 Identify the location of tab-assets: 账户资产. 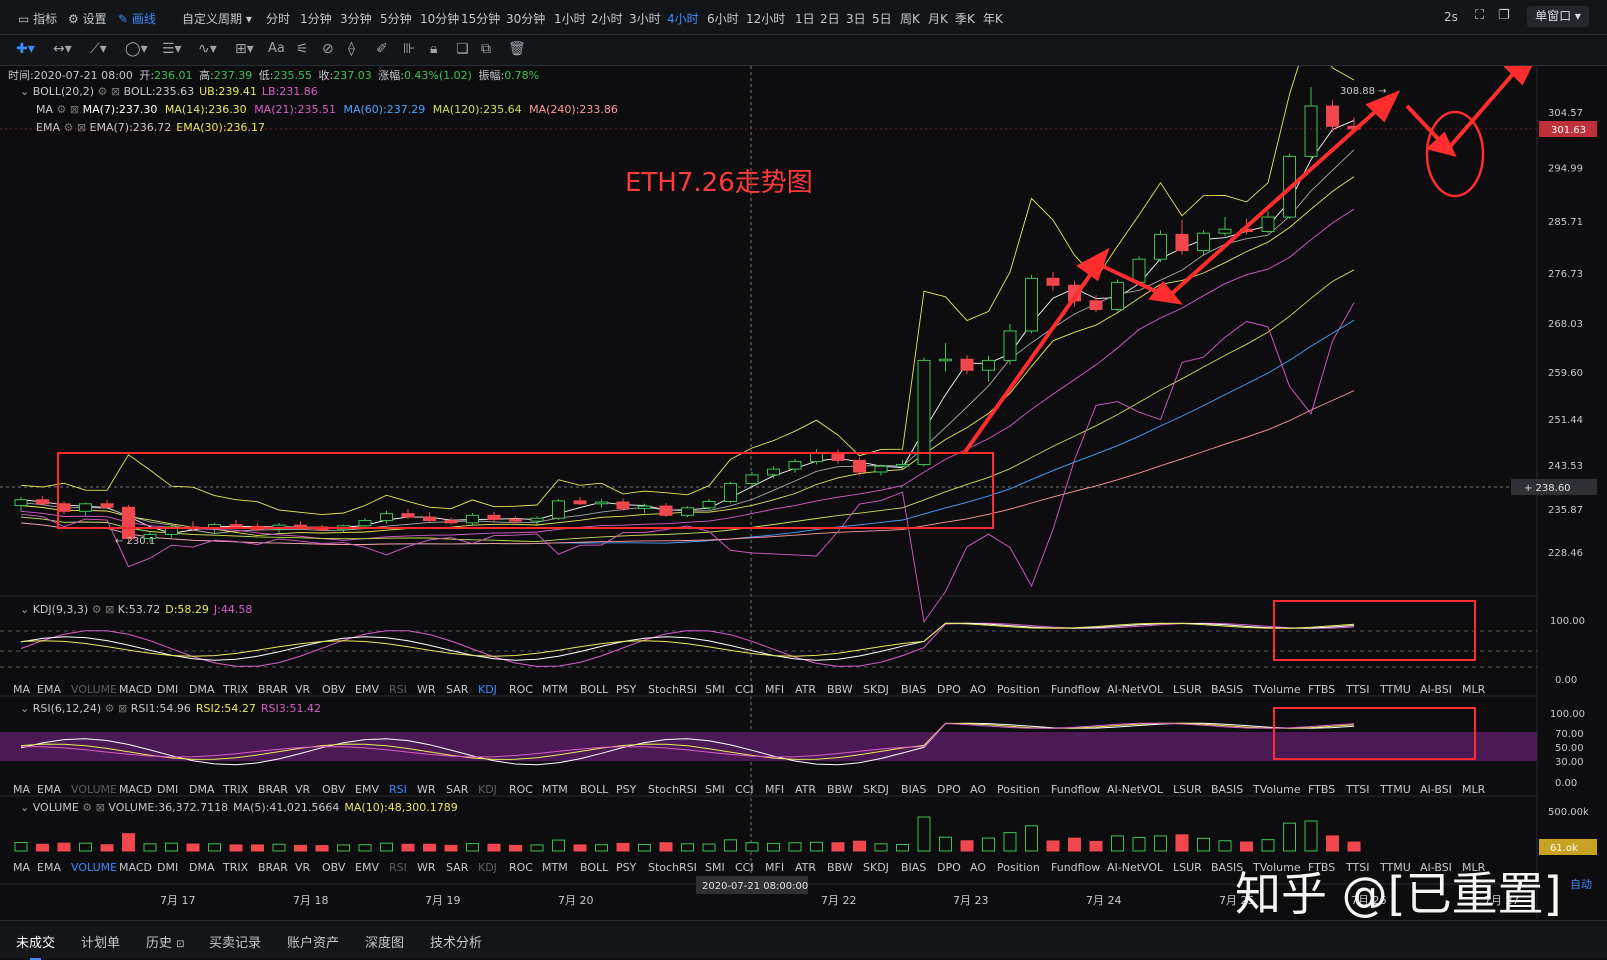
(313, 941).